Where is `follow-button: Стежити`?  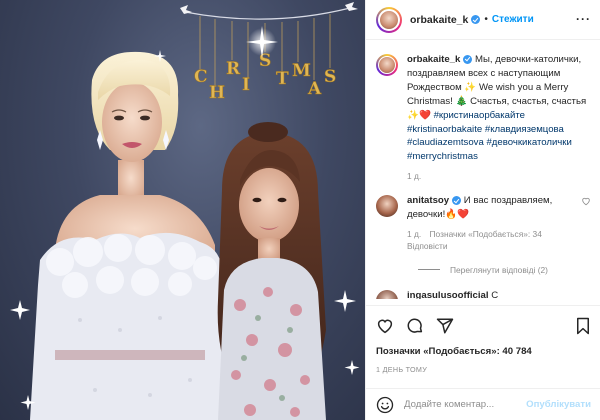
follow-button: Стежити is located at coordinates (513, 19).